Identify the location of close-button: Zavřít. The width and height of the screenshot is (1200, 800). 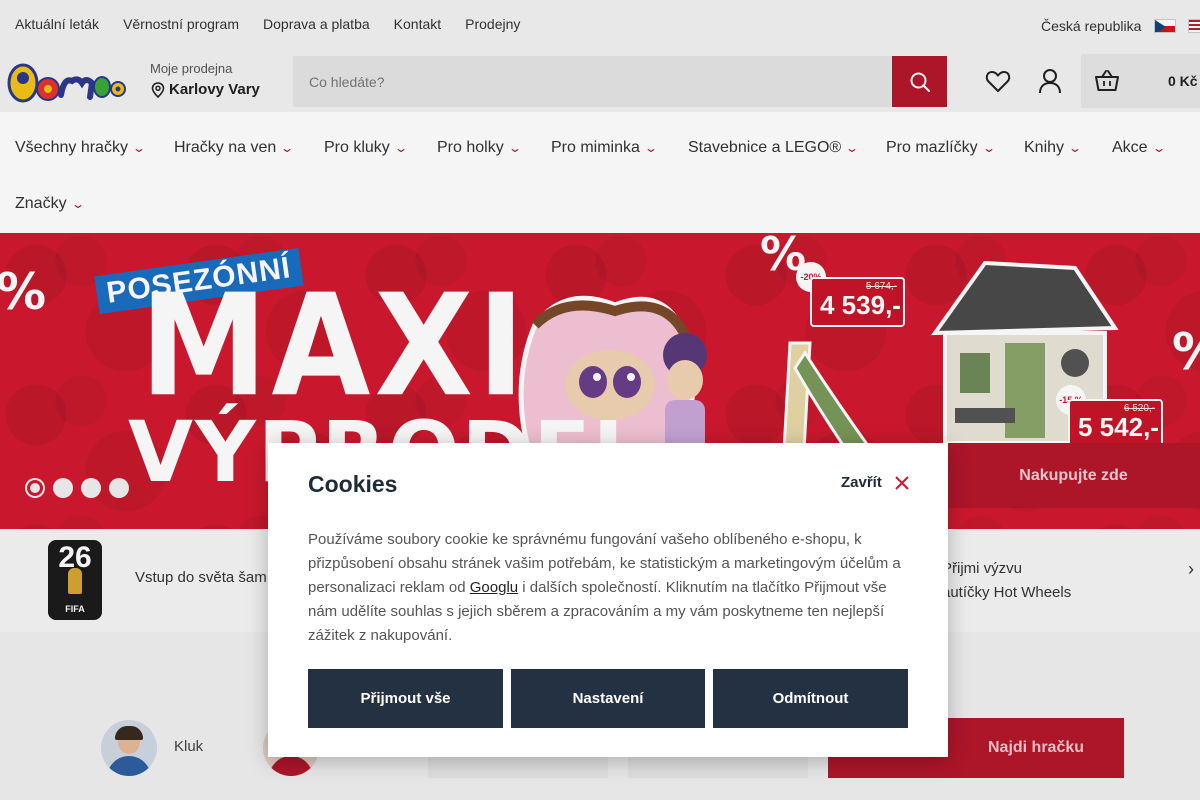
(875, 482).